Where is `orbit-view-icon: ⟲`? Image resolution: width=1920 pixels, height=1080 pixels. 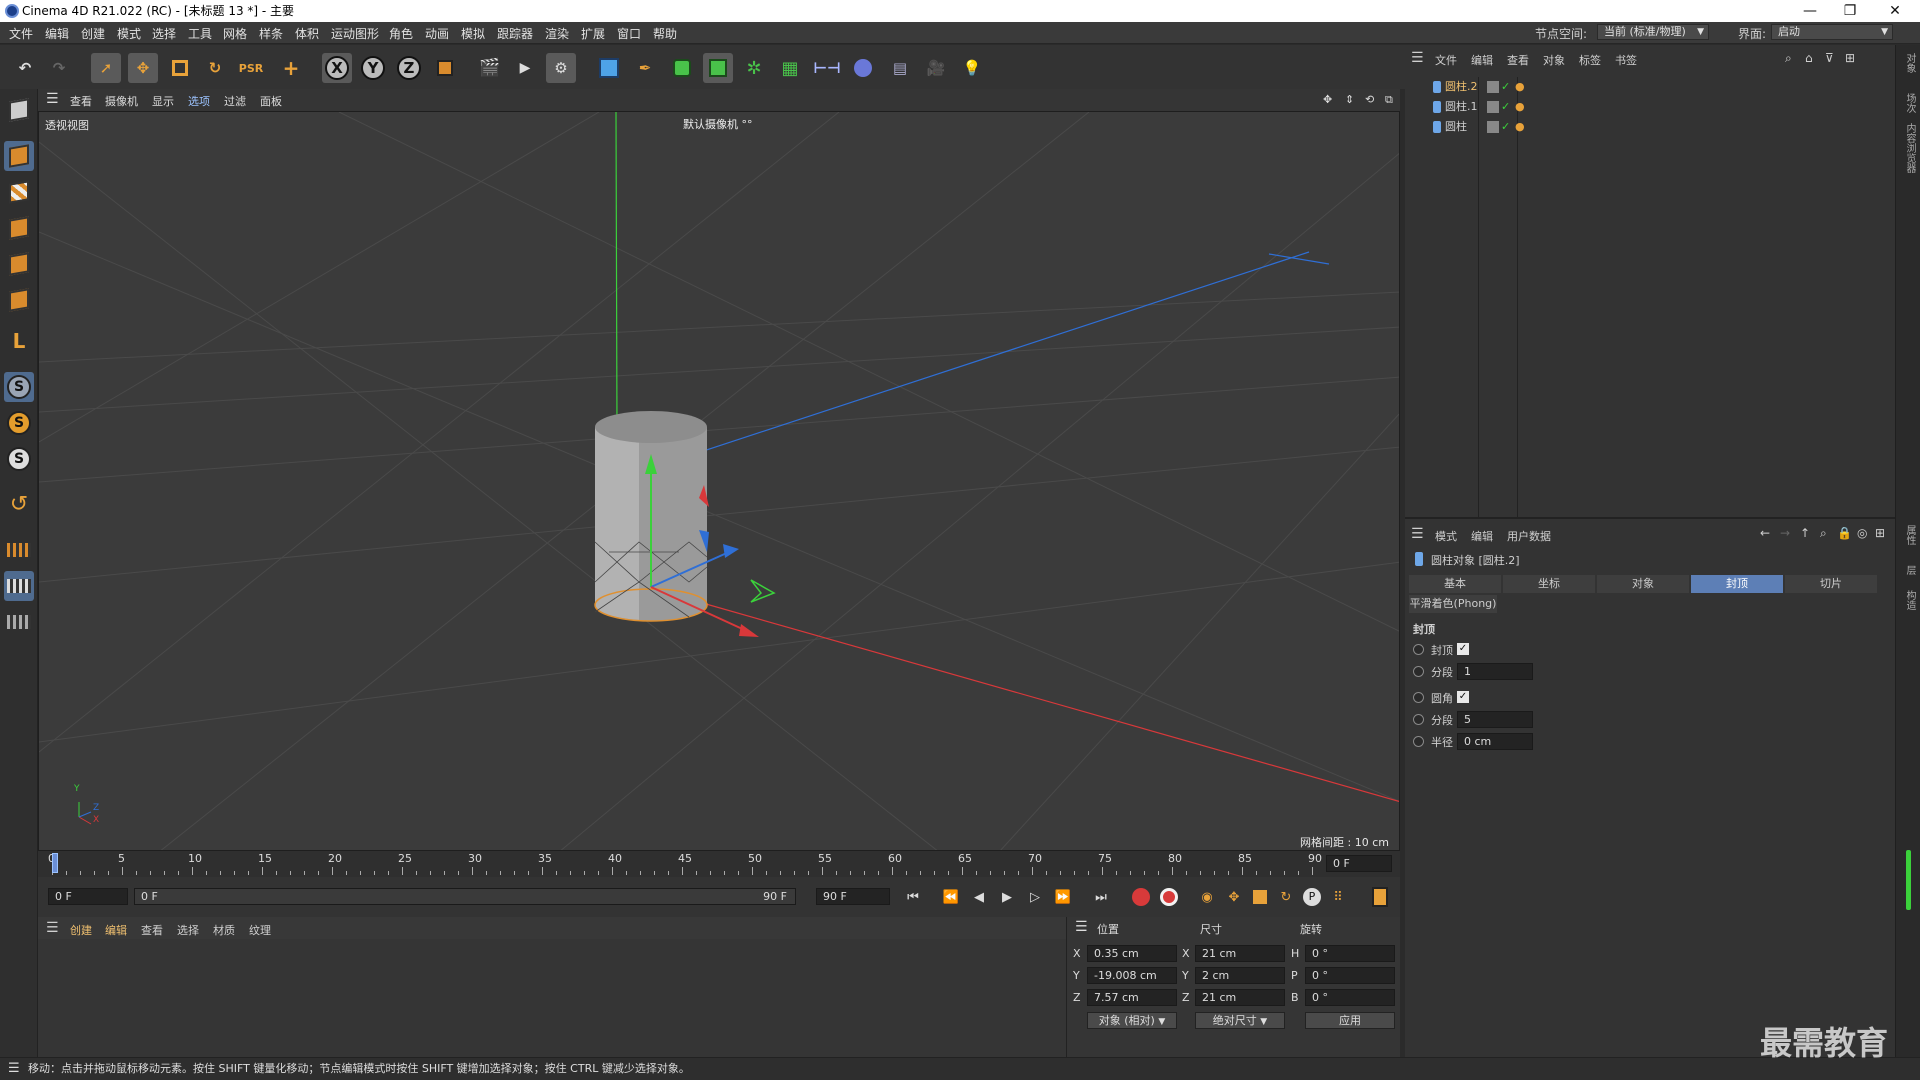
orbit-view-icon: ⟲ is located at coordinates (1369, 99).